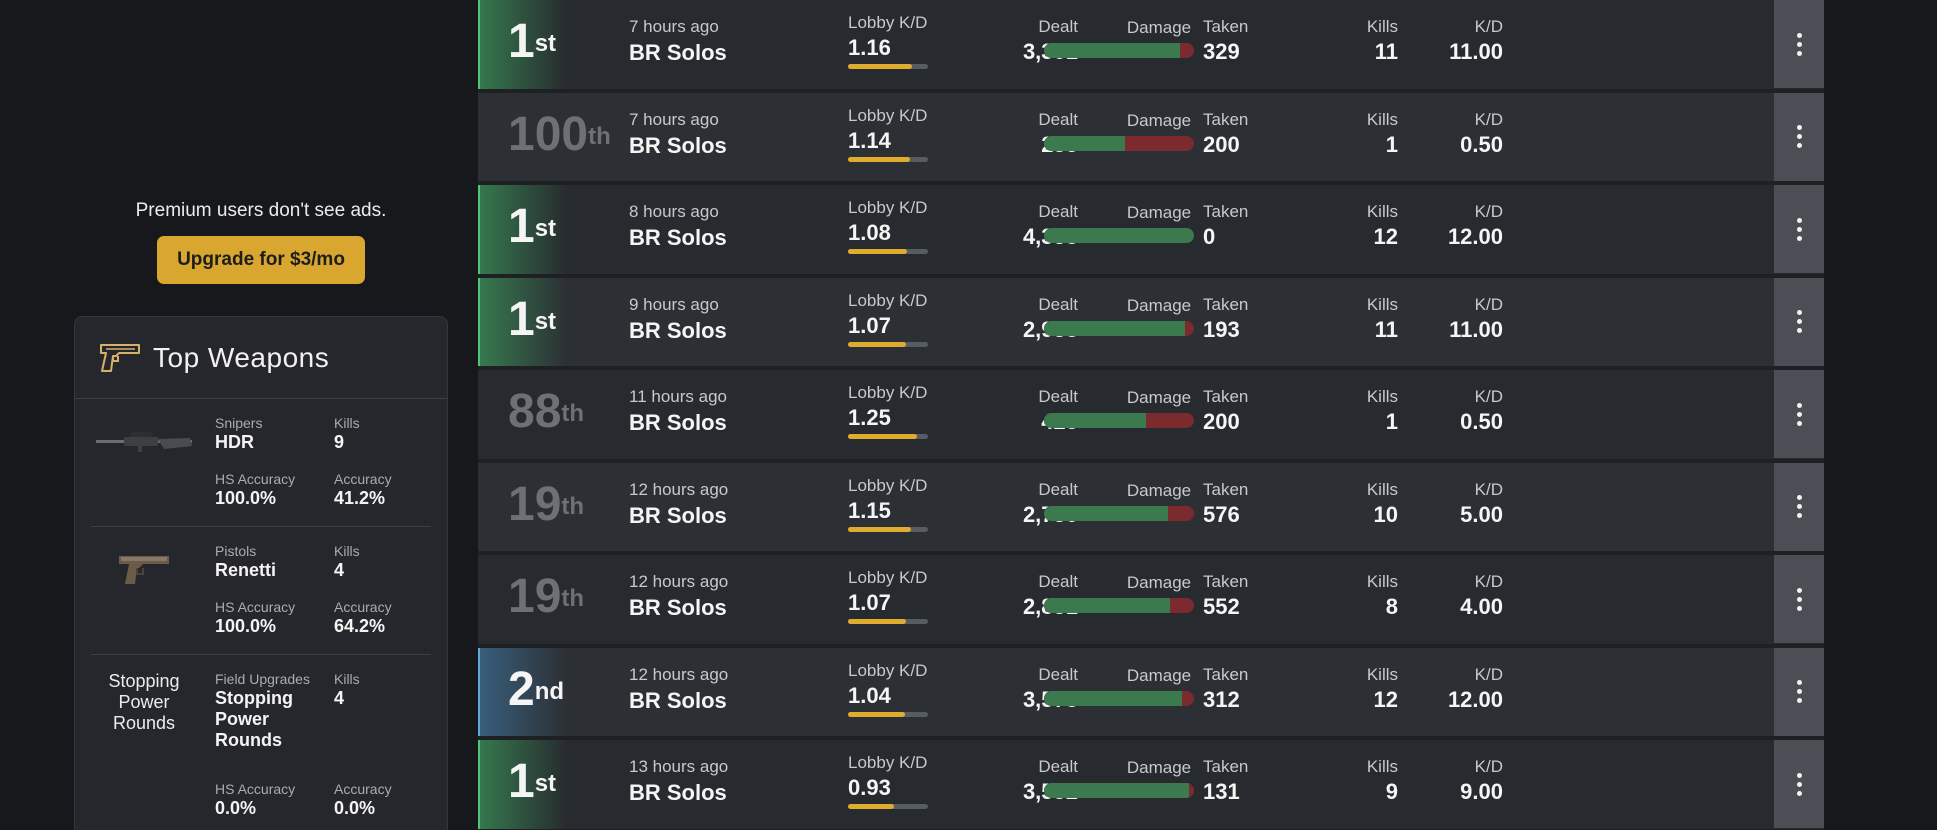  Describe the element at coordinates (144, 702) in the screenshot. I see `weapon-image-text: Stopping Power Rounds` at that location.